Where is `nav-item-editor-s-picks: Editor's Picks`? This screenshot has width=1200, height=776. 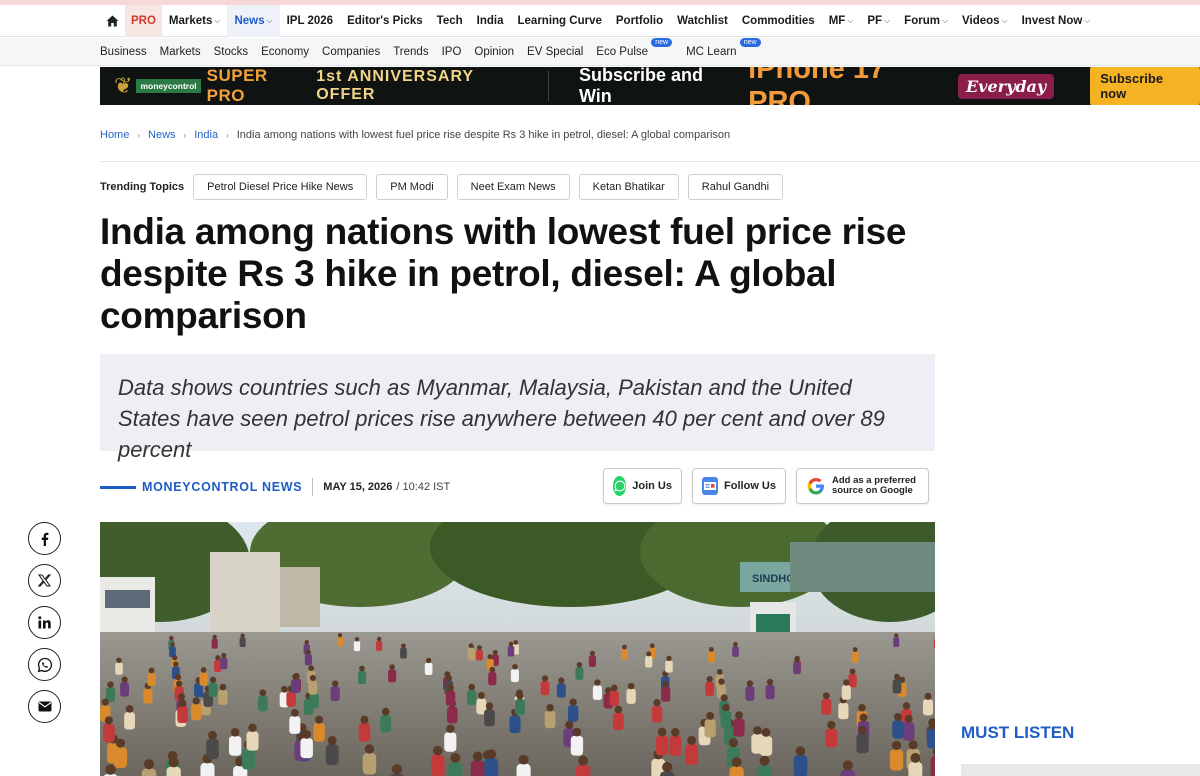 nav-item-editor-s-picks: Editor's Picks is located at coordinates (385, 21).